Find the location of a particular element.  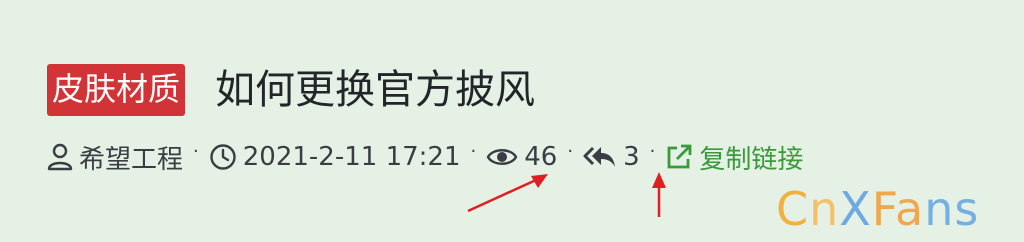

arrow-to-views is located at coordinates (507, 193).